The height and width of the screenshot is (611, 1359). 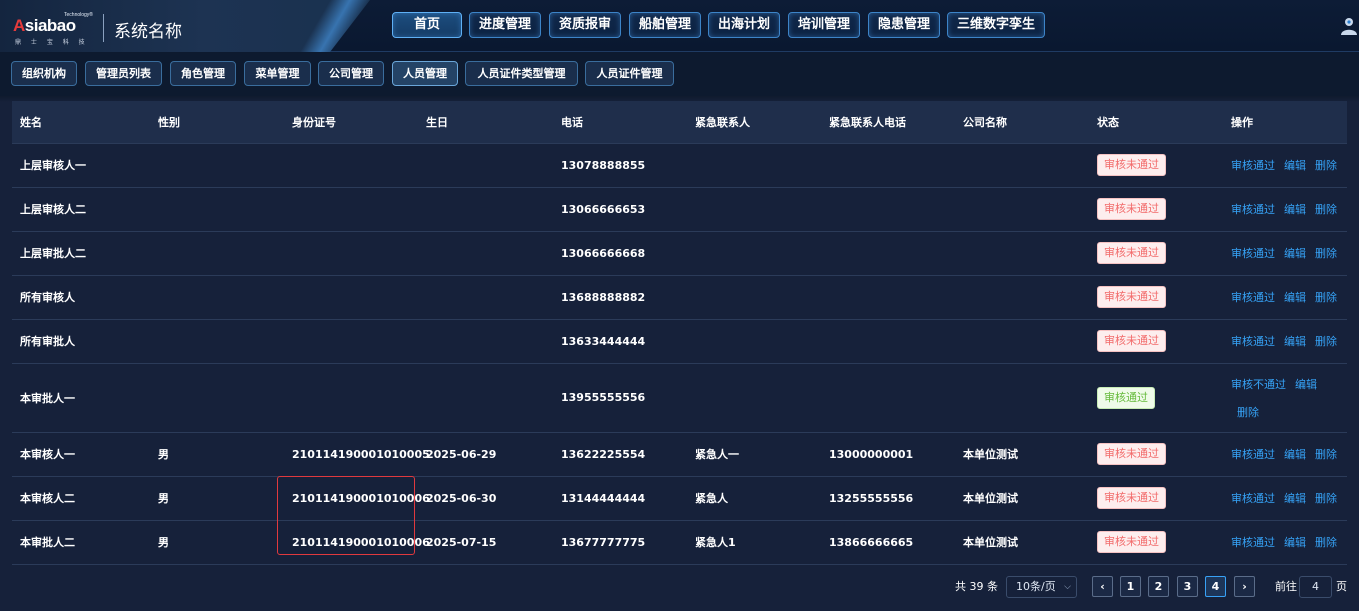 What do you see at coordinates (427, 25) in the screenshot?
I see `nav-item-home: 首页` at bounding box center [427, 25].